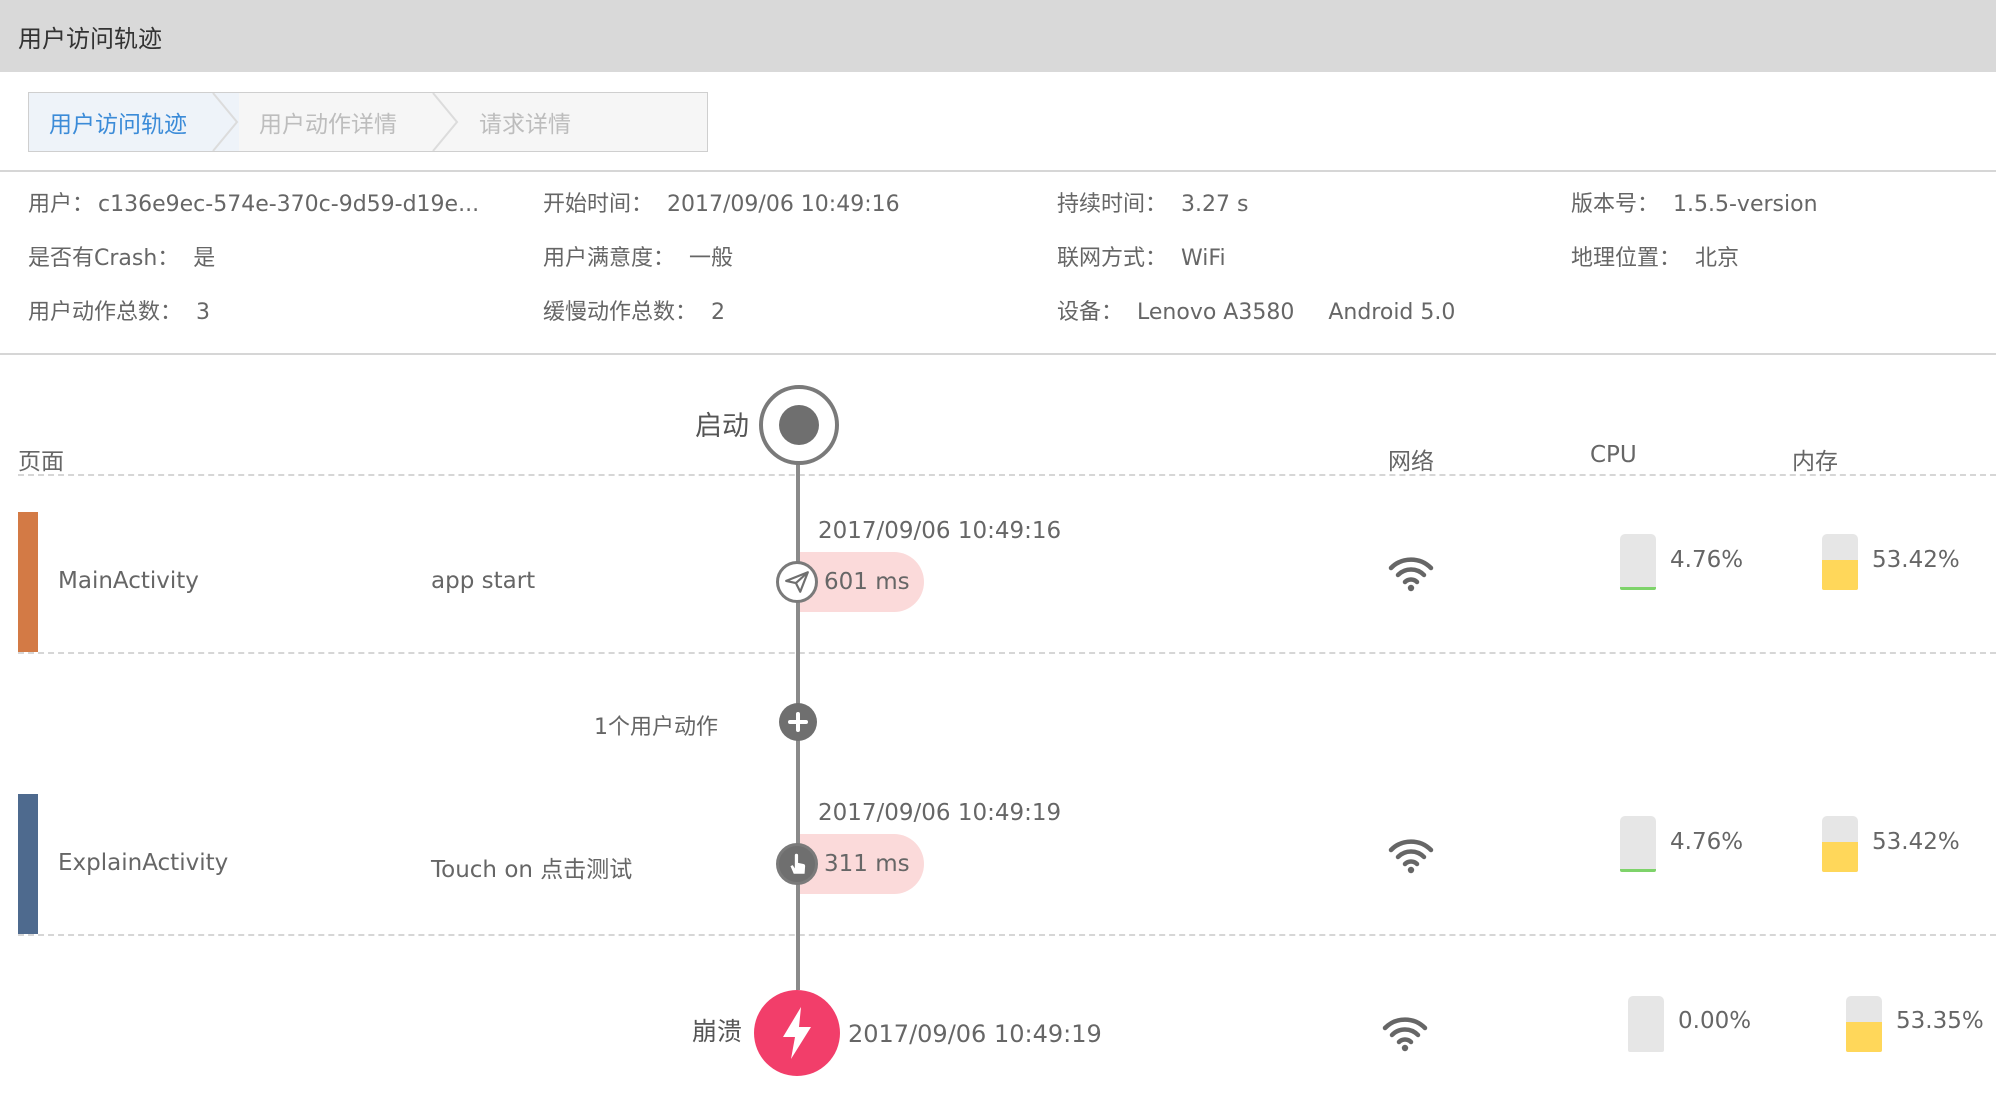 The height and width of the screenshot is (1094, 1996). Describe the element at coordinates (1940, 1021) in the screenshot. I see `memory-value: 53.35%` at that location.